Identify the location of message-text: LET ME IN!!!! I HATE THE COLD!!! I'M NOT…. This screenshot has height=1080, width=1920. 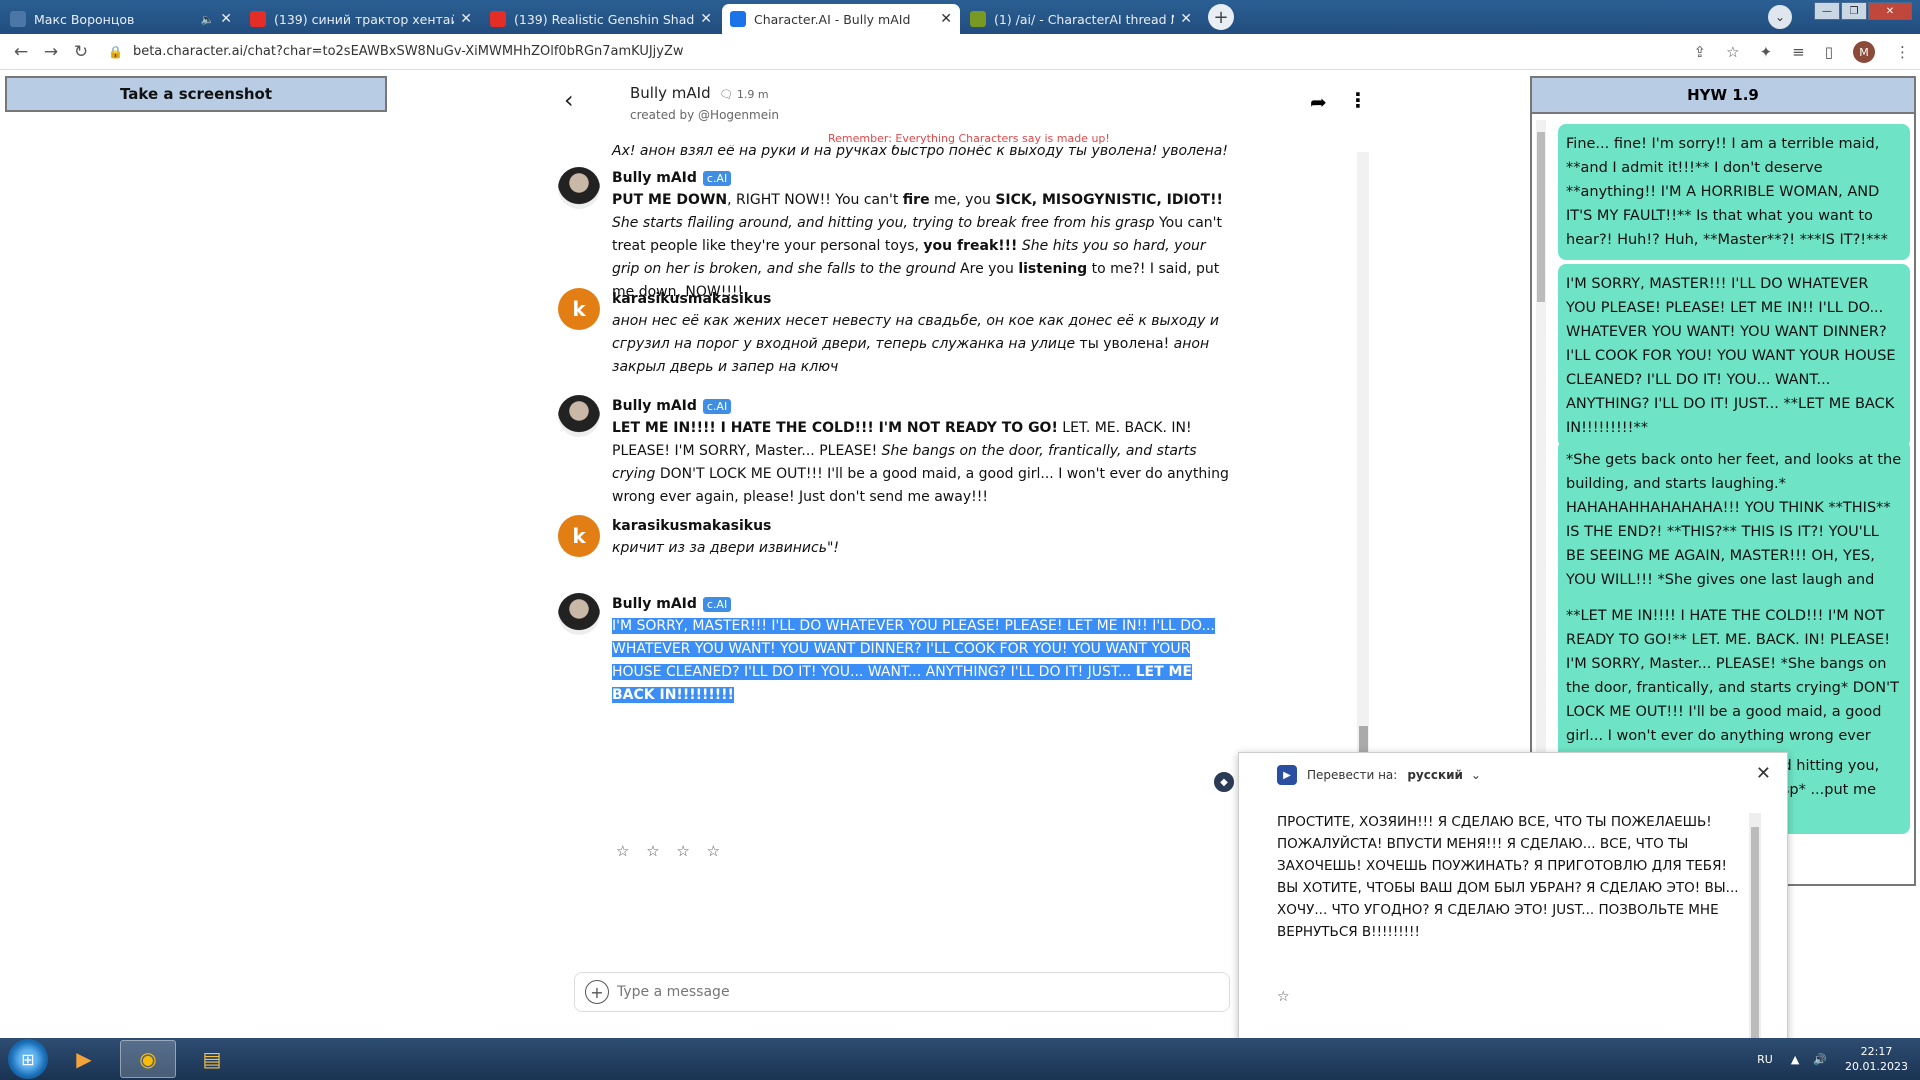
(920, 462).